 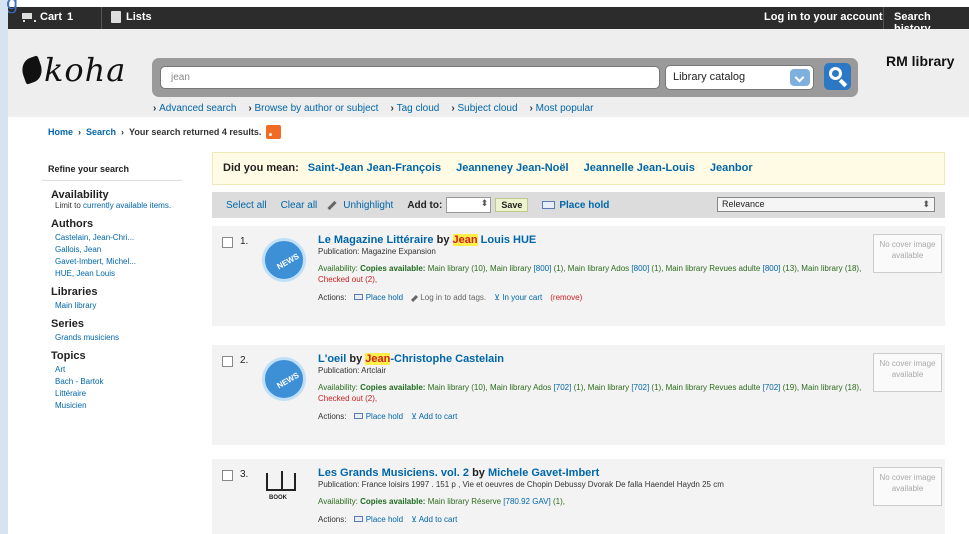 What do you see at coordinates (75, 305) in the screenshot?
I see `facet-link: Main library` at bounding box center [75, 305].